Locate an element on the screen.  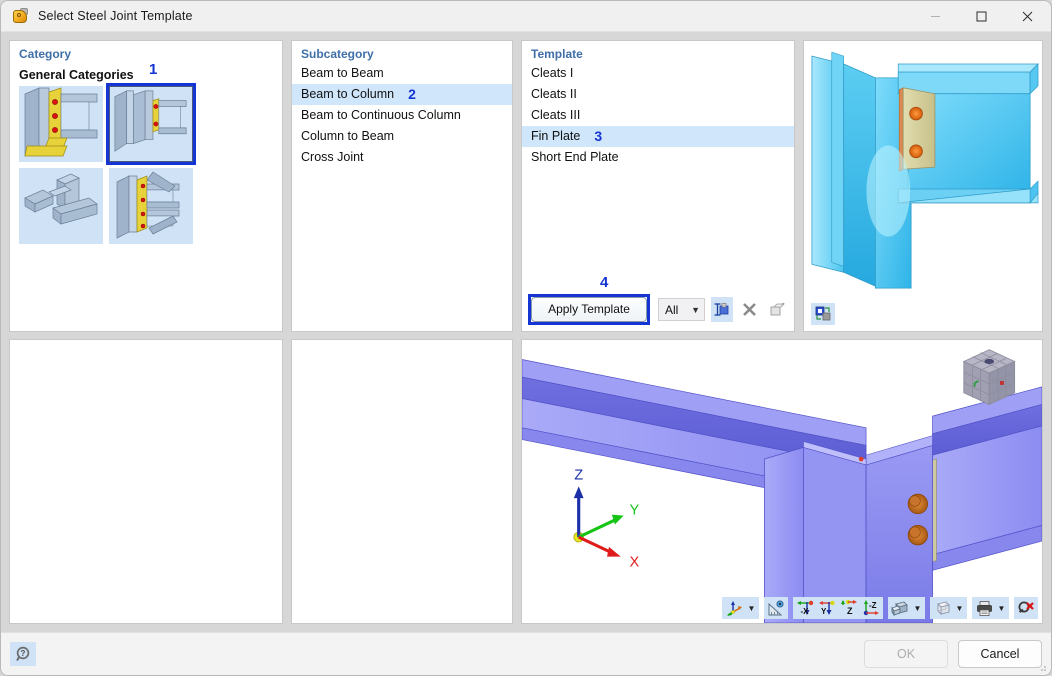
wireframe-icon is located at coordinates (942, 608).